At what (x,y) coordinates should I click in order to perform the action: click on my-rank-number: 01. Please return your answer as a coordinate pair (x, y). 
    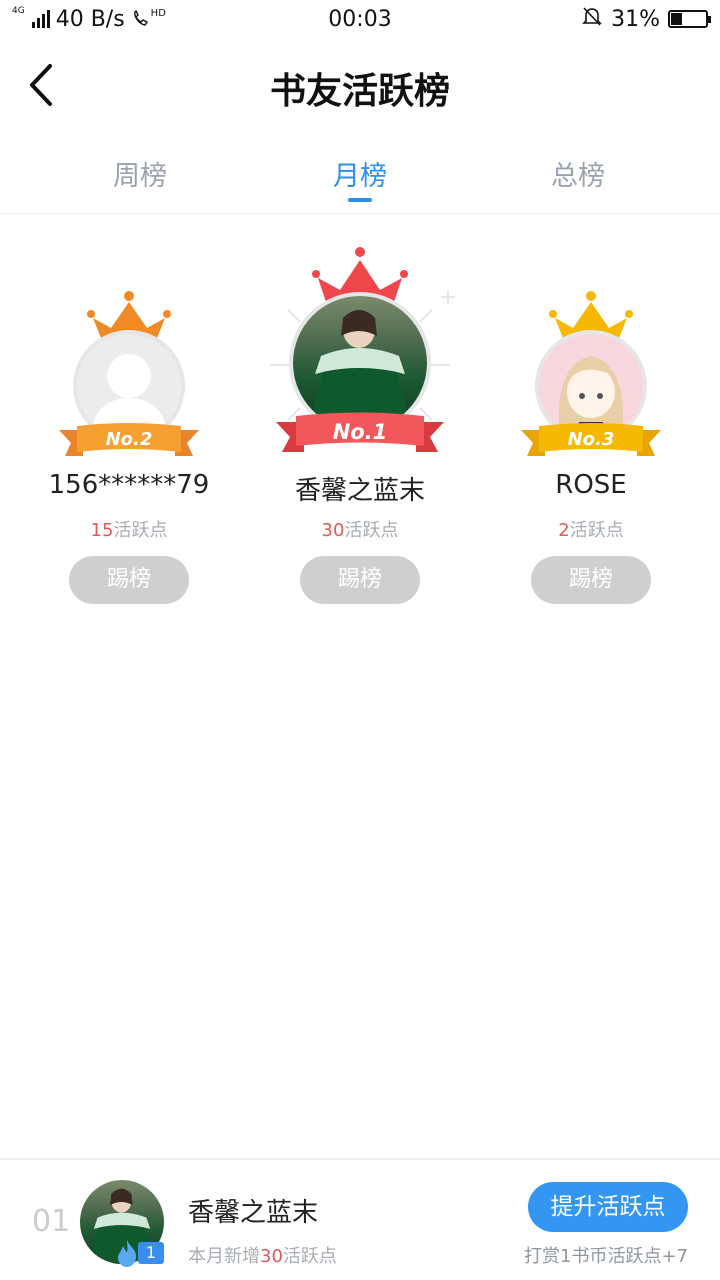
    Looking at the image, I should click on (51, 1221).